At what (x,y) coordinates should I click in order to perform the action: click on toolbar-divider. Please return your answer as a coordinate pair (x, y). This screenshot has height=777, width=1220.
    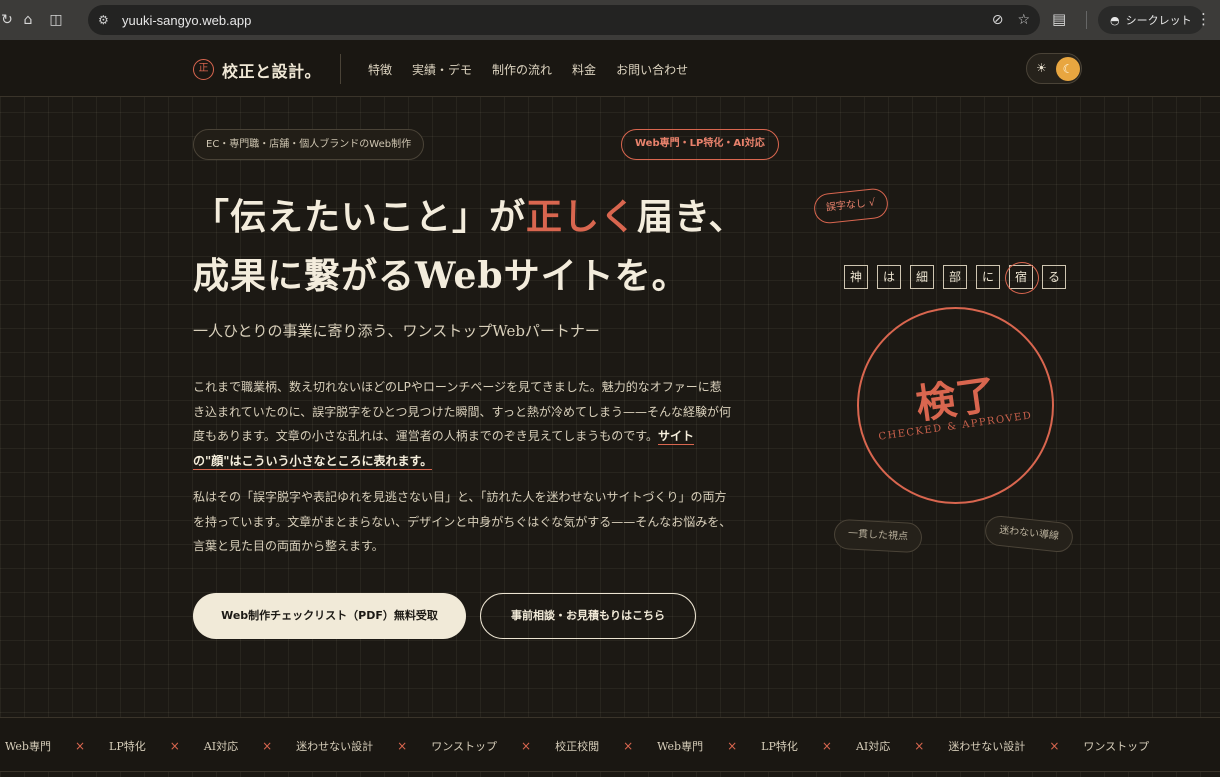
    Looking at the image, I should click on (1086, 20).